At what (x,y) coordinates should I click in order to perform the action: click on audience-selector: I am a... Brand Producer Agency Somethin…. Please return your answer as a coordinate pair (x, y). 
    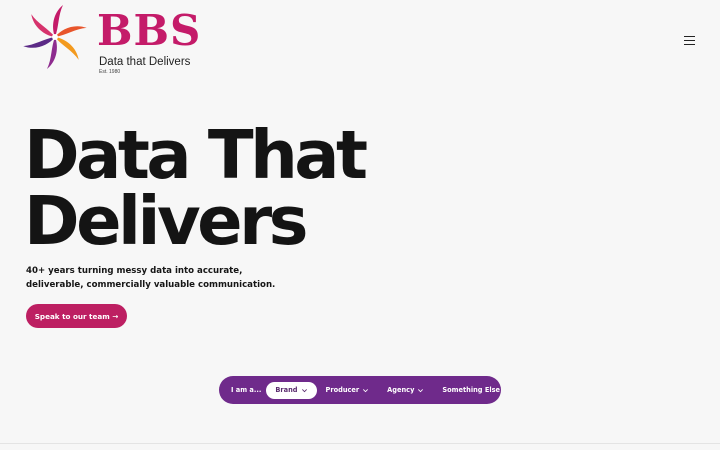
    Looking at the image, I should click on (360, 390).